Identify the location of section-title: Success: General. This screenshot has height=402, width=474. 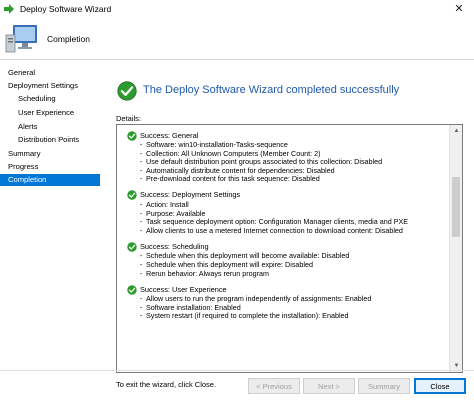
(169, 135).